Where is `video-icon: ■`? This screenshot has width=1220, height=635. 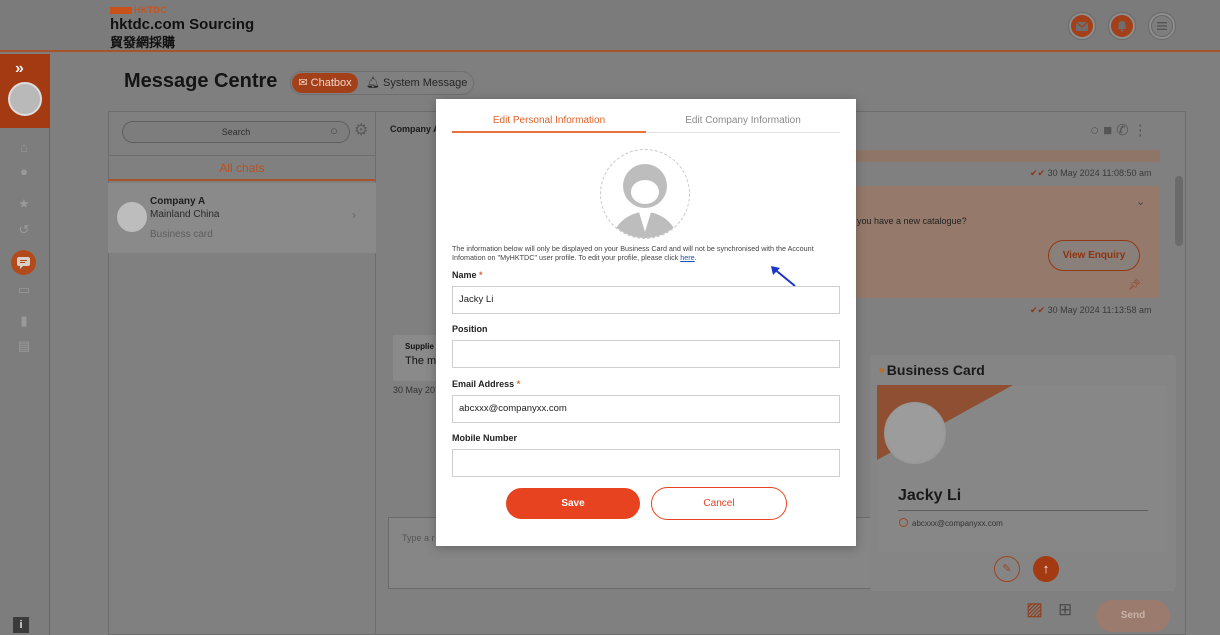
video-icon: ■ is located at coordinates (1109, 130).